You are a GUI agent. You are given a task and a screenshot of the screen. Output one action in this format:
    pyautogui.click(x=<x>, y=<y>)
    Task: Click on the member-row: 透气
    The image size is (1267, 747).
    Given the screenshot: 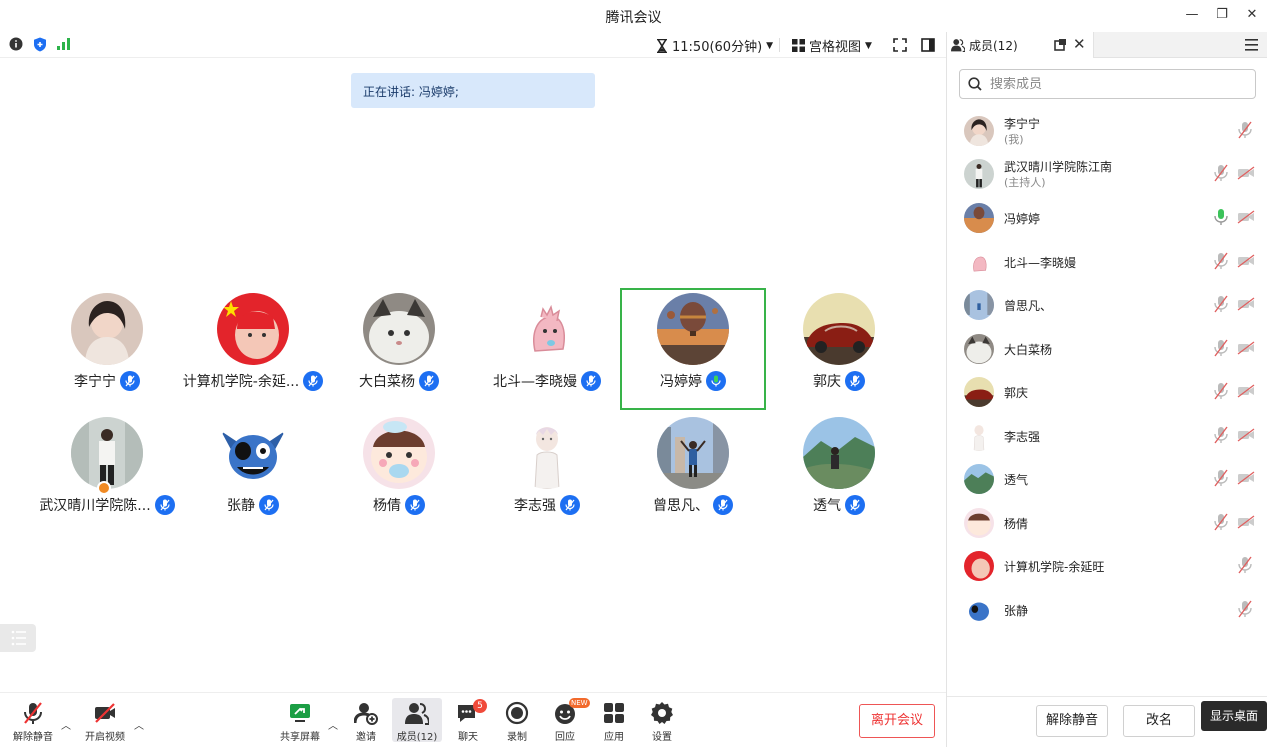 What is the action you would take?
    pyautogui.click(x=1107, y=478)
    